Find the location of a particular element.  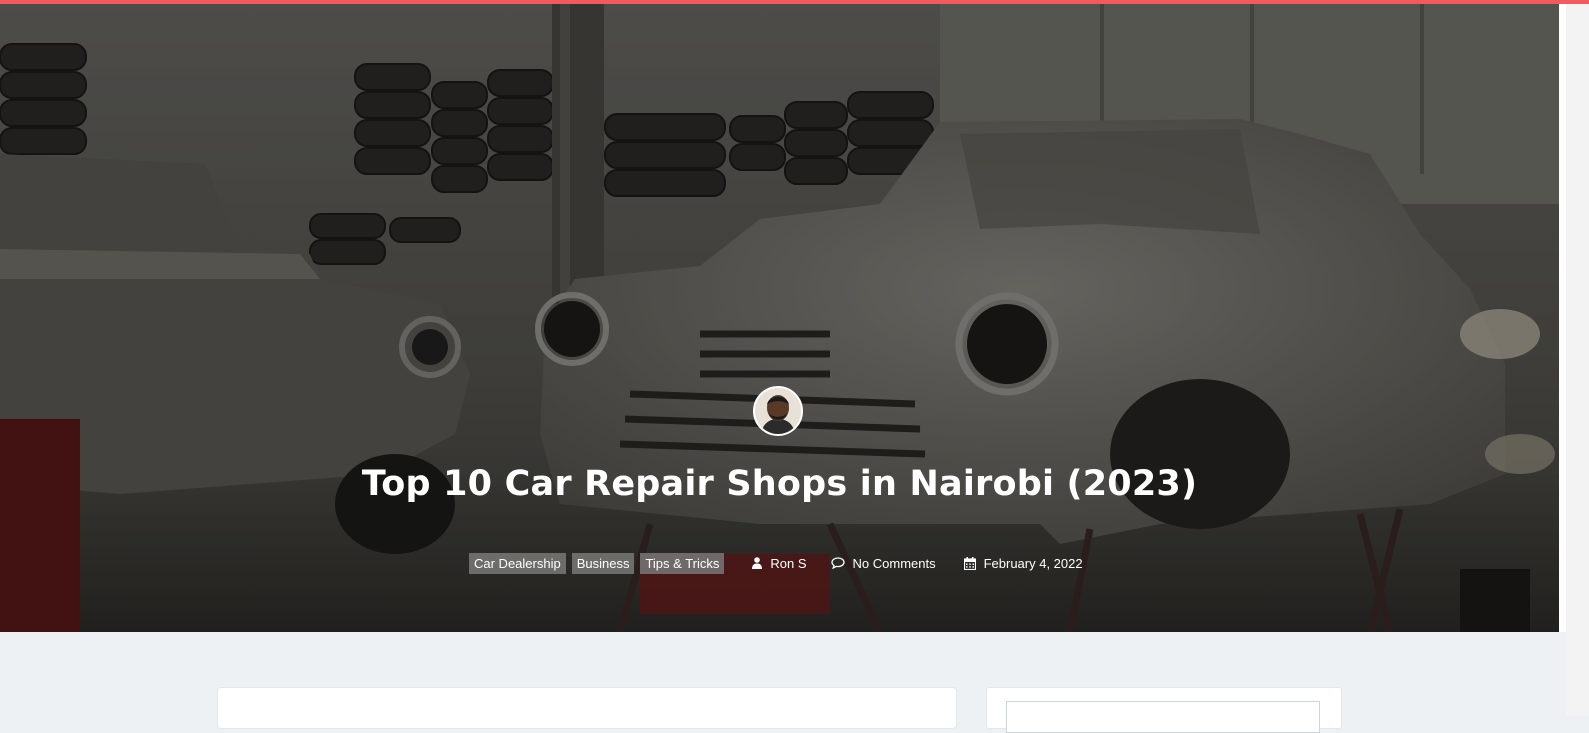

author-avatar is located at coordinates (778, 411).